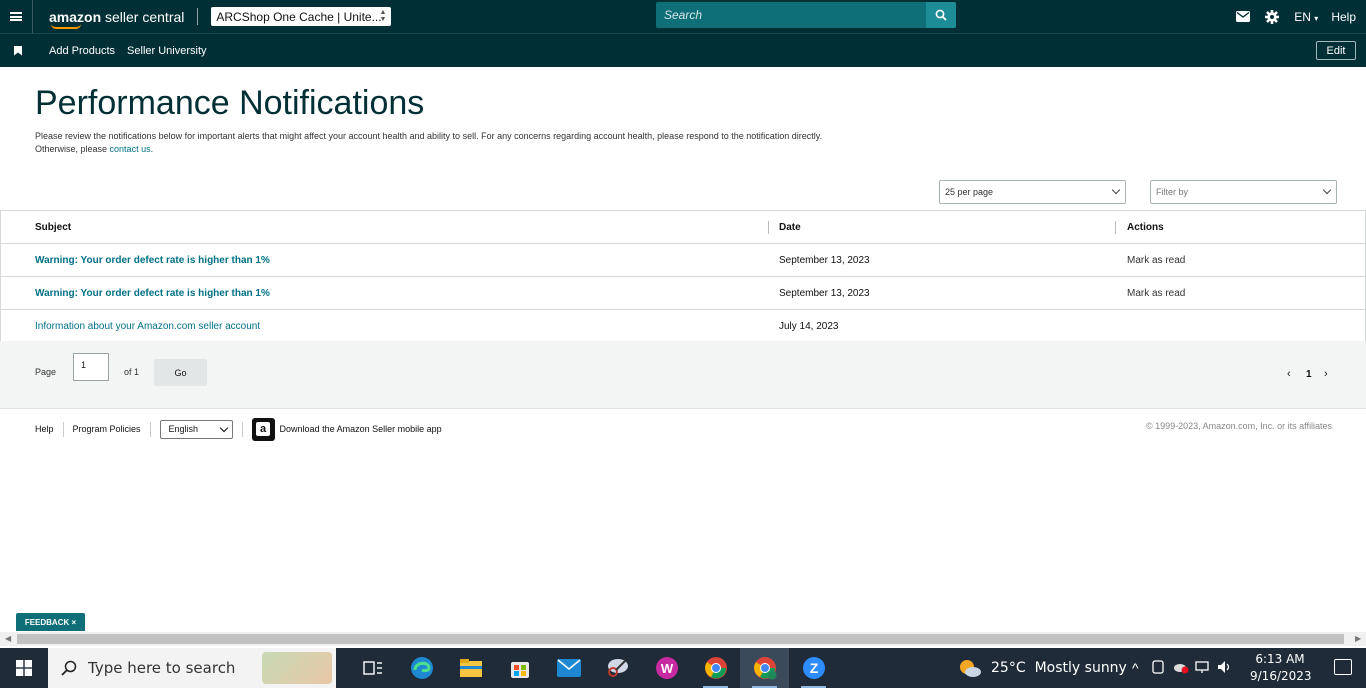 The width and height of the screenshot is (1366, 688). Describe the element at coordinates (715, 668) in the screenshot. I see `chrome-icon` at that location.